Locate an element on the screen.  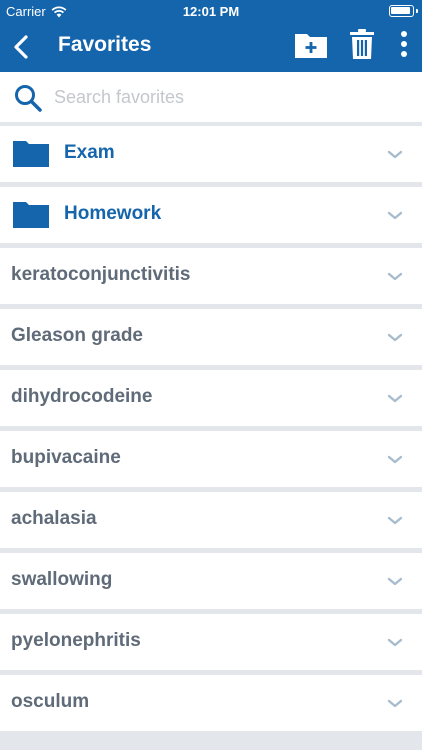
favorite-label: pyelonephritis is located at coordinates (76, 640).